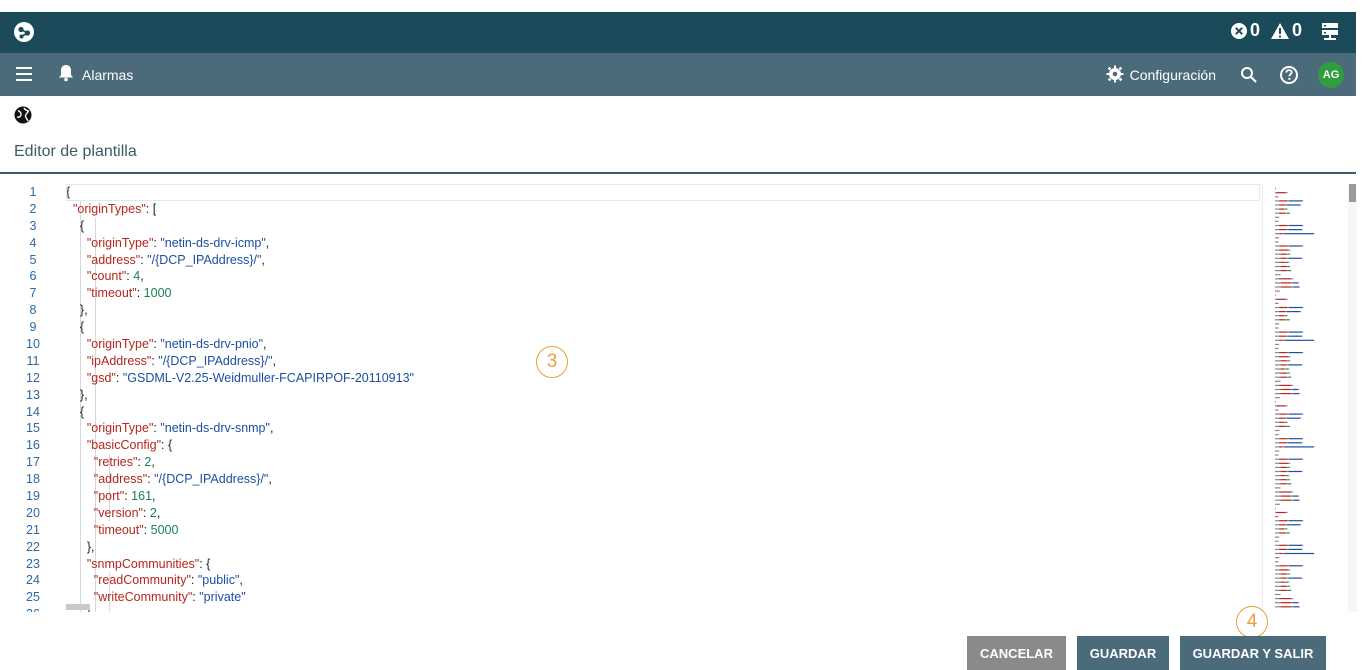 This screenshot has width=1364, height=670. I want to click on avatar: AG, so click(1331, 75).